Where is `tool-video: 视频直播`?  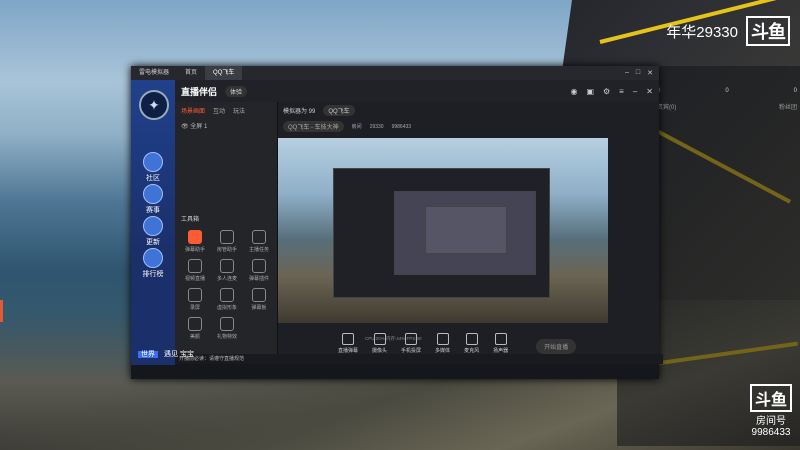 tool-video: 视频直播 is located at coordinates (195, 270).